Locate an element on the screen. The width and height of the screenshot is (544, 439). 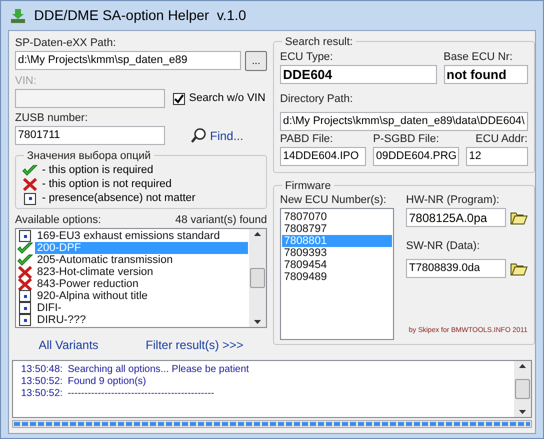
base-ecu-field: not found is located at coordinates (486, 74).